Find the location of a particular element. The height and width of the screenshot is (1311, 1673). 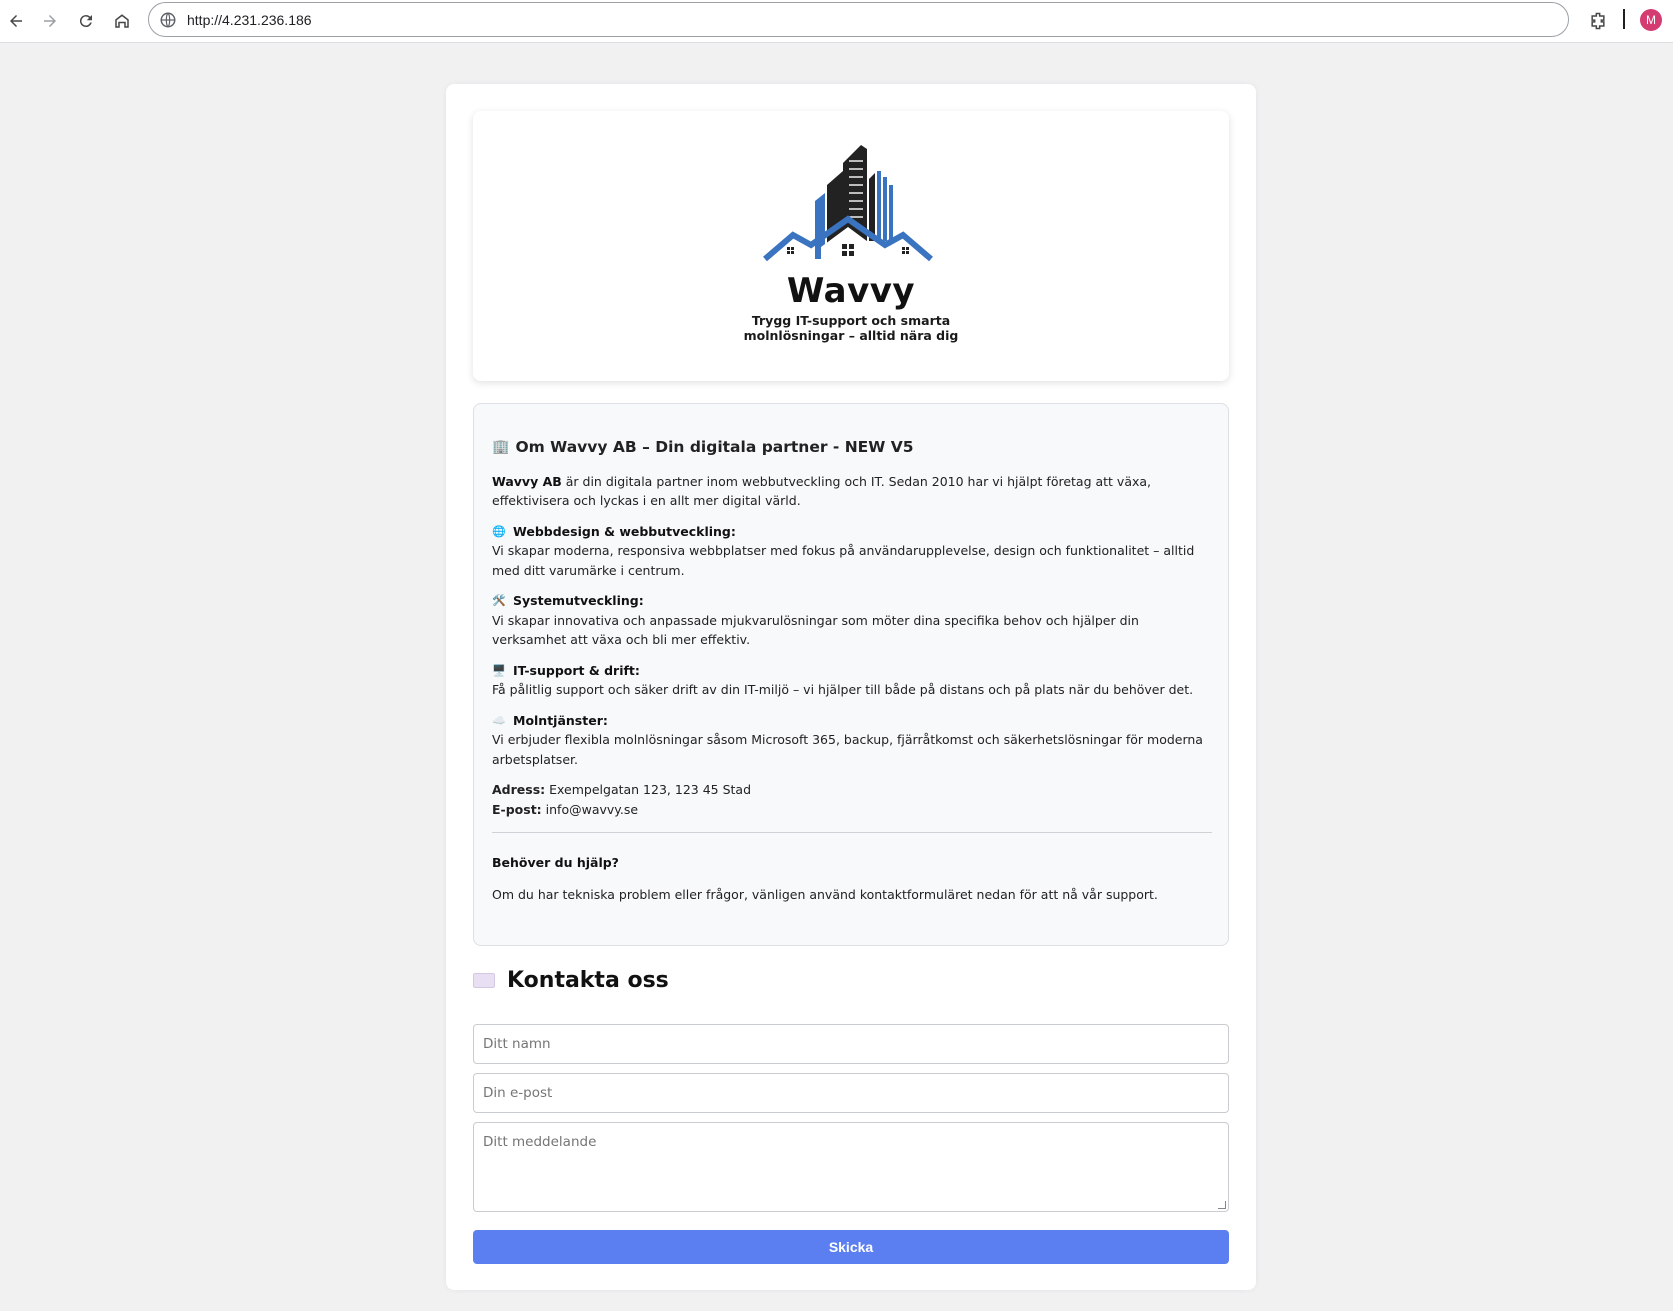

forward-button is located at coordinates (50, 21).